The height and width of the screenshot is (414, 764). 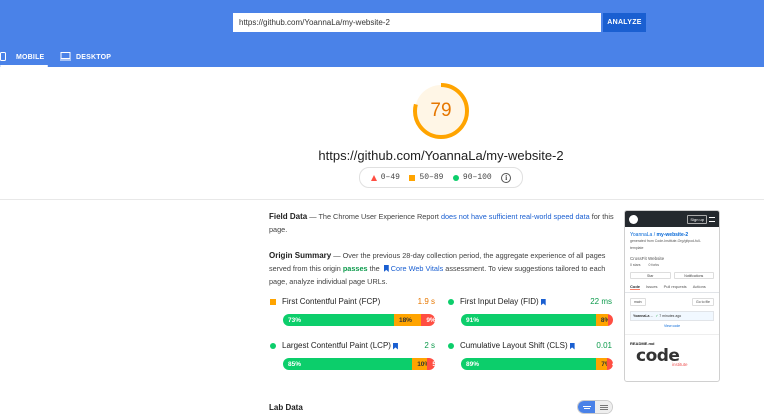 What do you see at coordinates (609, 364) in the screenshot?
I see `distribution-segment: 4%` at bounding box center [609, 364].